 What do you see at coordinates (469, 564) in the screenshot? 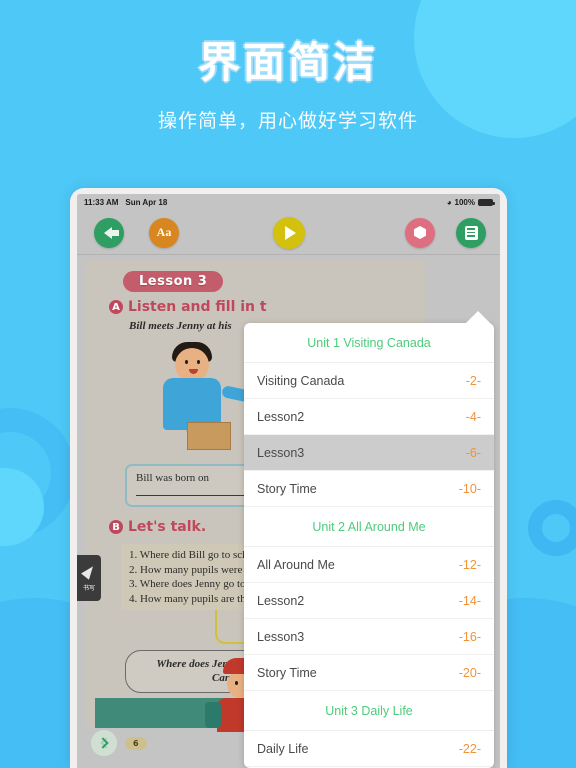
I see `catalog-row-page: -12-` at bounding box center [469, 564].